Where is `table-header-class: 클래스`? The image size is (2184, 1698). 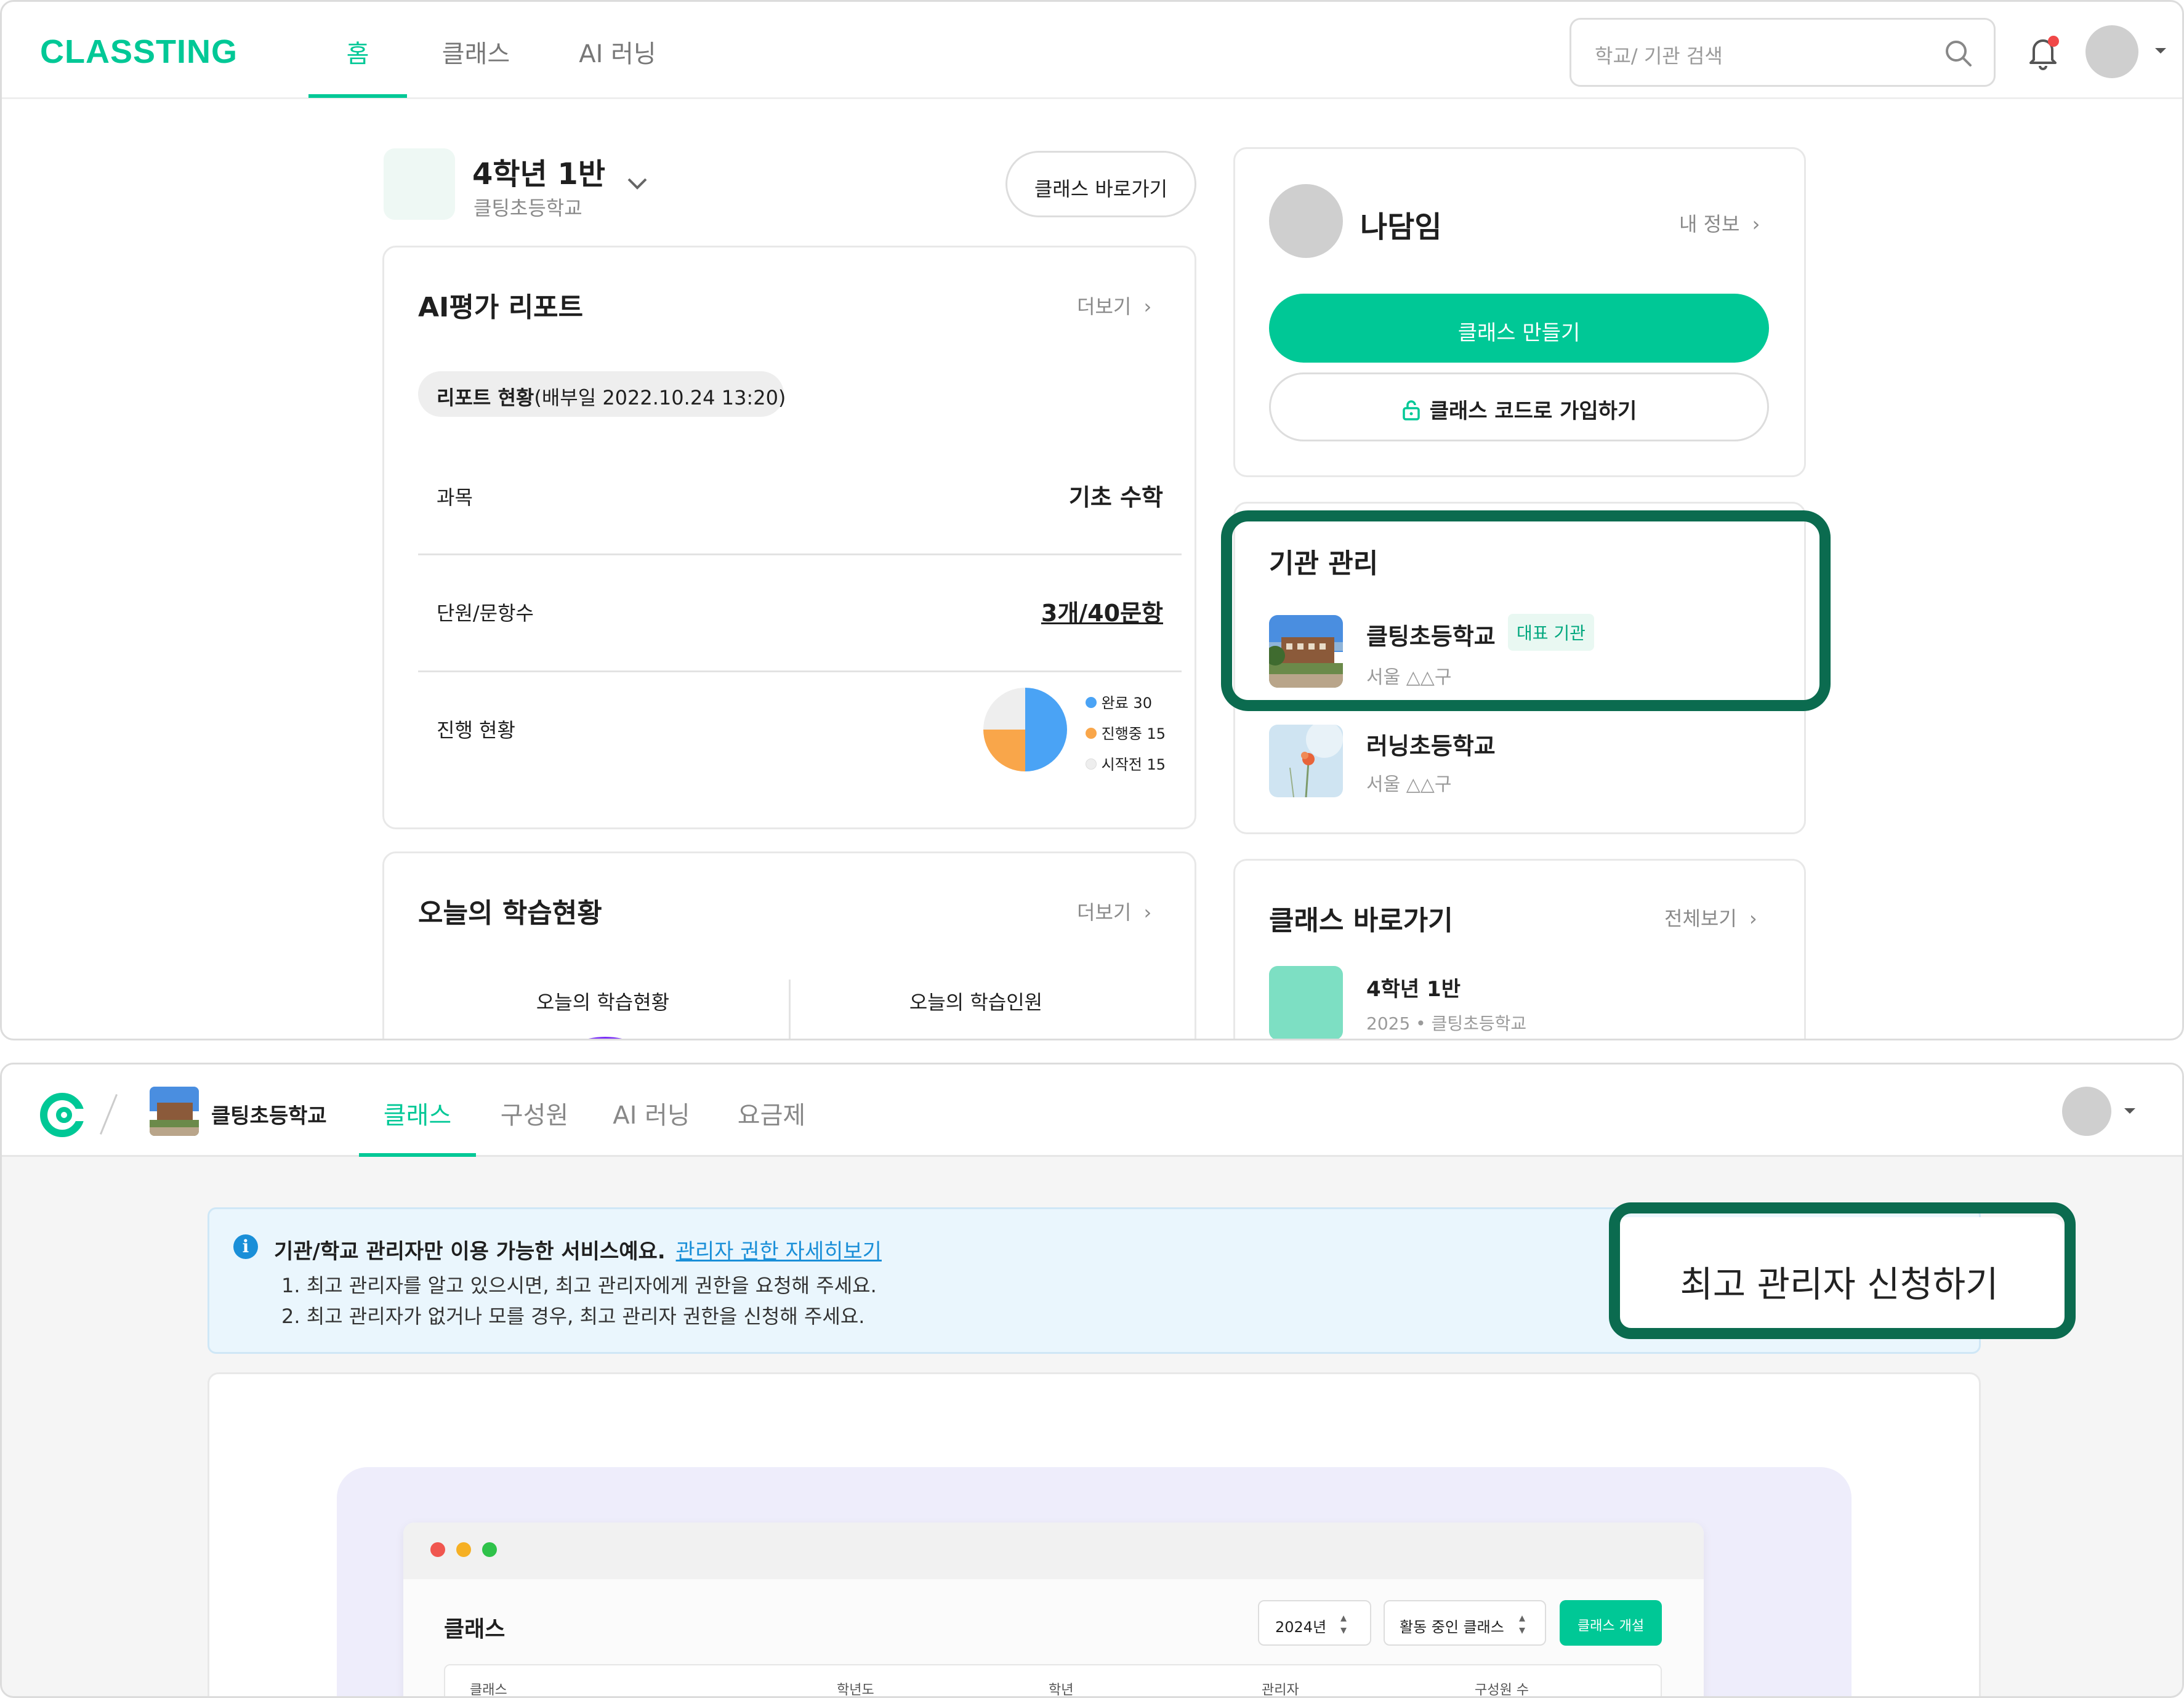 table-header-class: 클래스 is located at coordinates (488, 1690).